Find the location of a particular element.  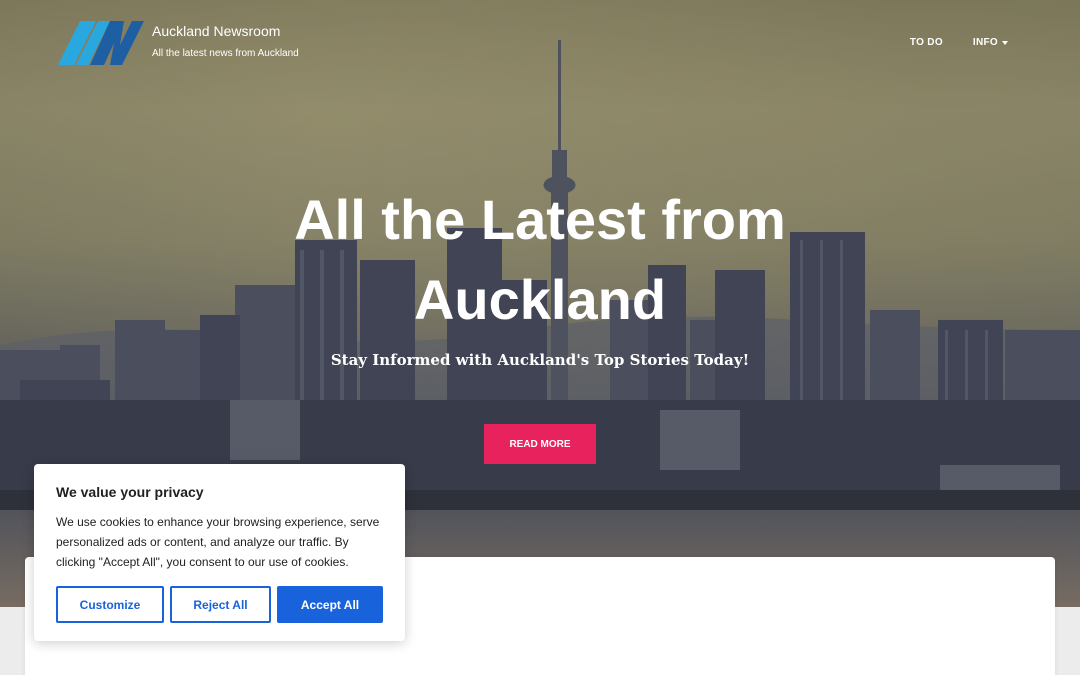

cookie-banner-title: We value your privacy is located at coordinates (130, 492).